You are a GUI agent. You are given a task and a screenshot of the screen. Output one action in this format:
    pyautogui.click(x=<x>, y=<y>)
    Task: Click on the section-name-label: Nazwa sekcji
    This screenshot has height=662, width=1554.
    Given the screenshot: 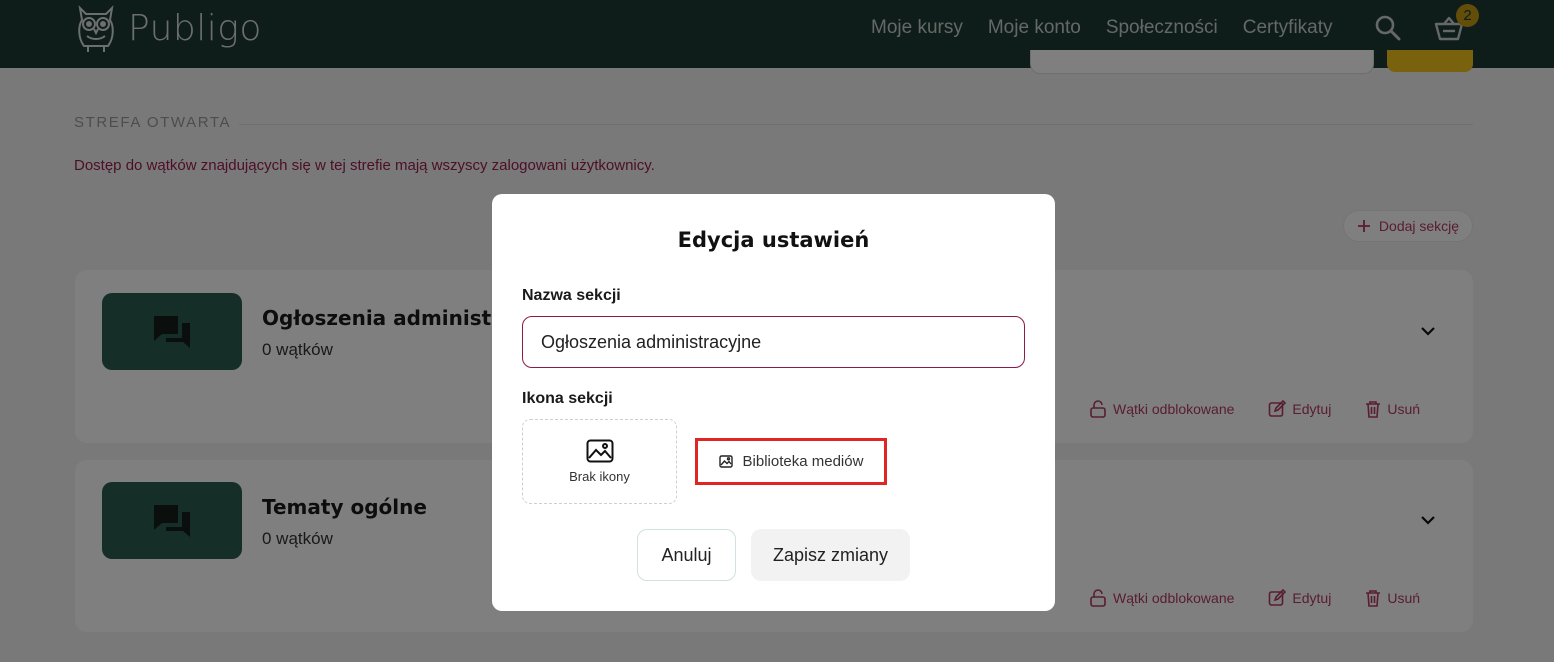 What is the action you would take?
    pyautogui.click(x=571, y=295)
    